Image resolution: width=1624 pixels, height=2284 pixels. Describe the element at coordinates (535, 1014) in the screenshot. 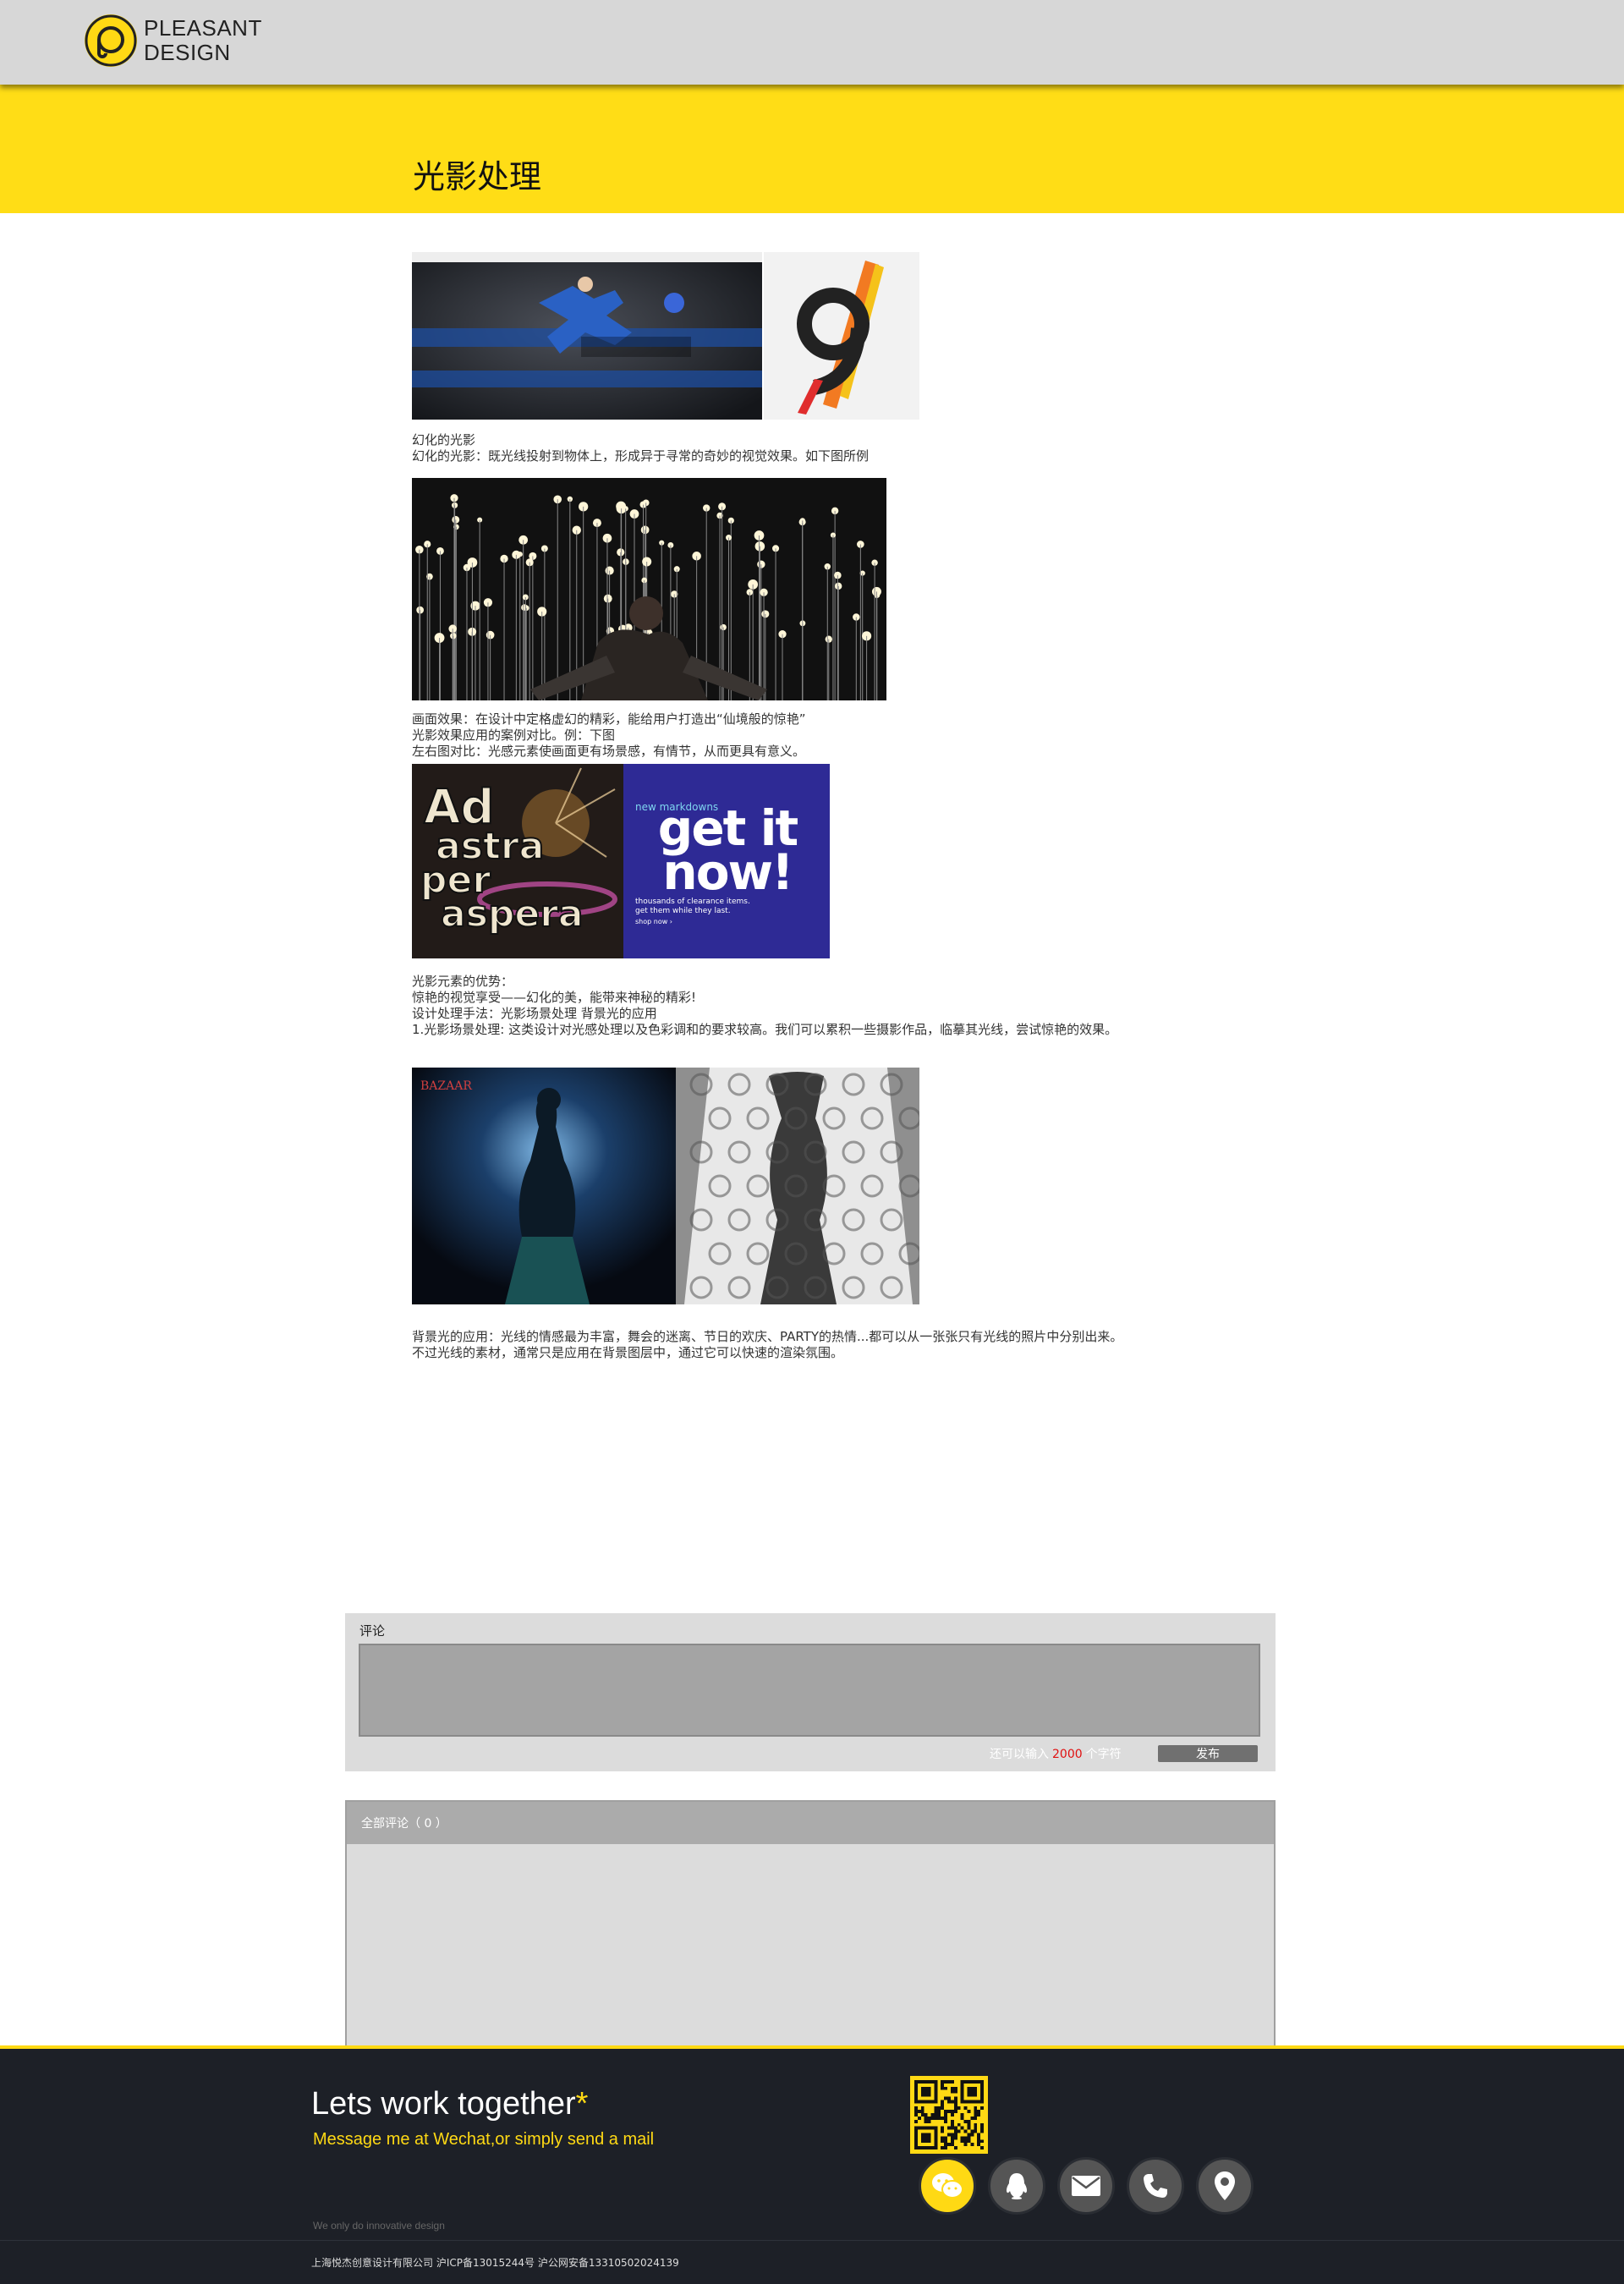

I see `article-paragraph: 设计处理手法：光影场景处理 背景光的应用` at that location.